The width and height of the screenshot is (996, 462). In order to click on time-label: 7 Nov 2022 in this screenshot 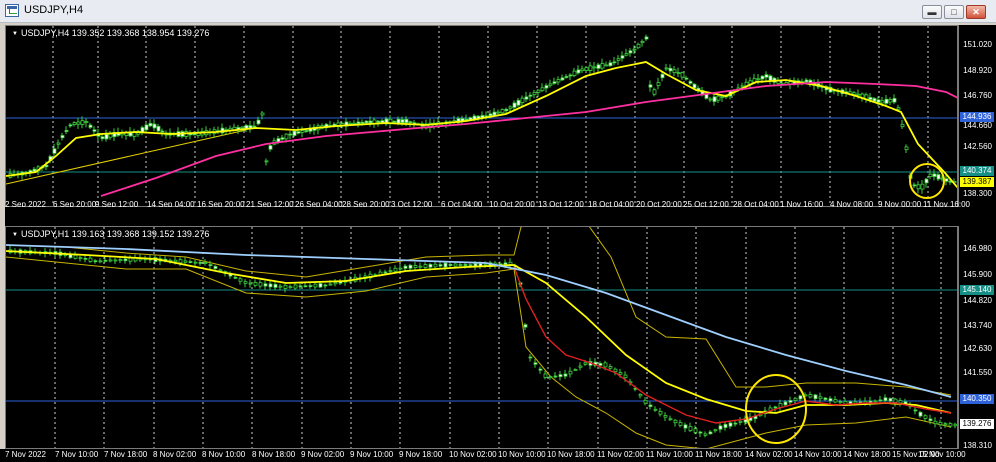, I will do `click(25, 454)`.